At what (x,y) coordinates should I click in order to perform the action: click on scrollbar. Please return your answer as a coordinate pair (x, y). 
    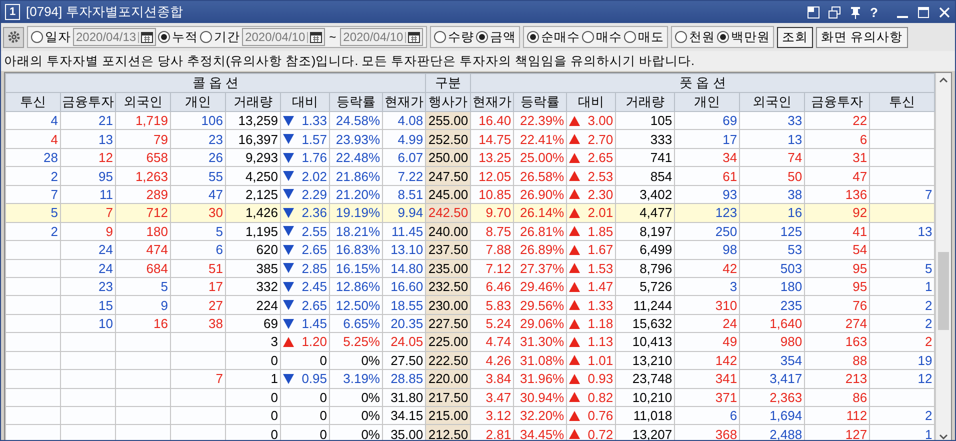
    Looking at the image, I should click on (943, 256).